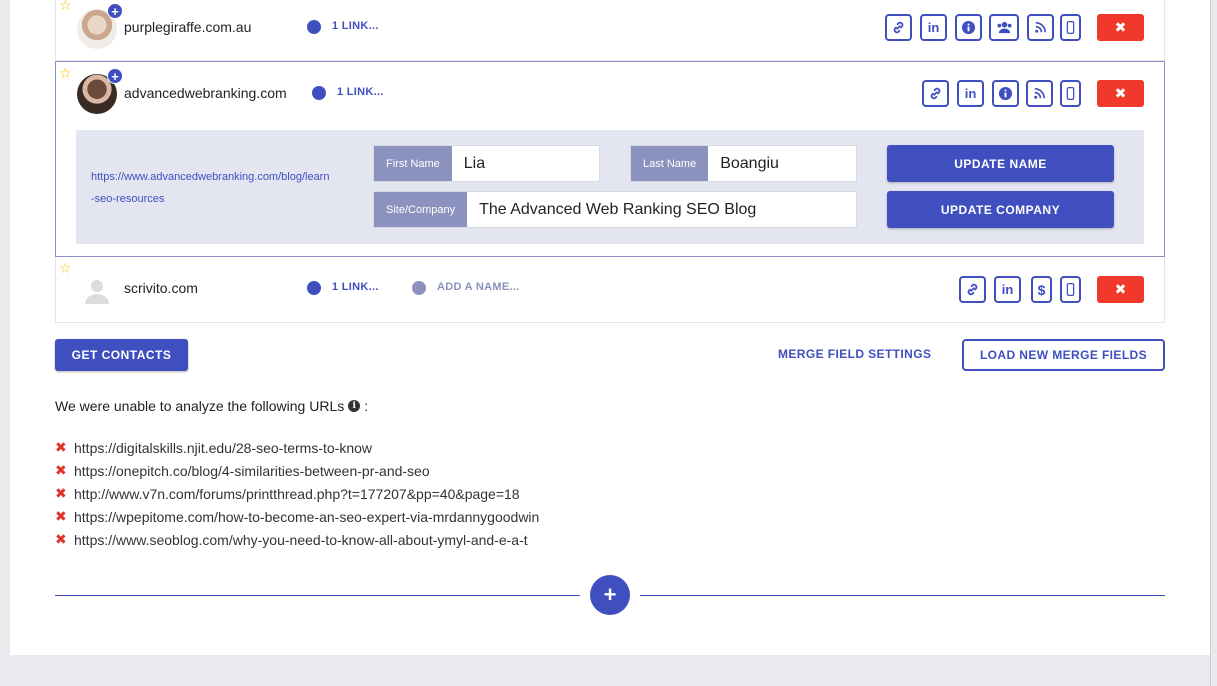  I want to click on window-edge, so click(1213, 343).